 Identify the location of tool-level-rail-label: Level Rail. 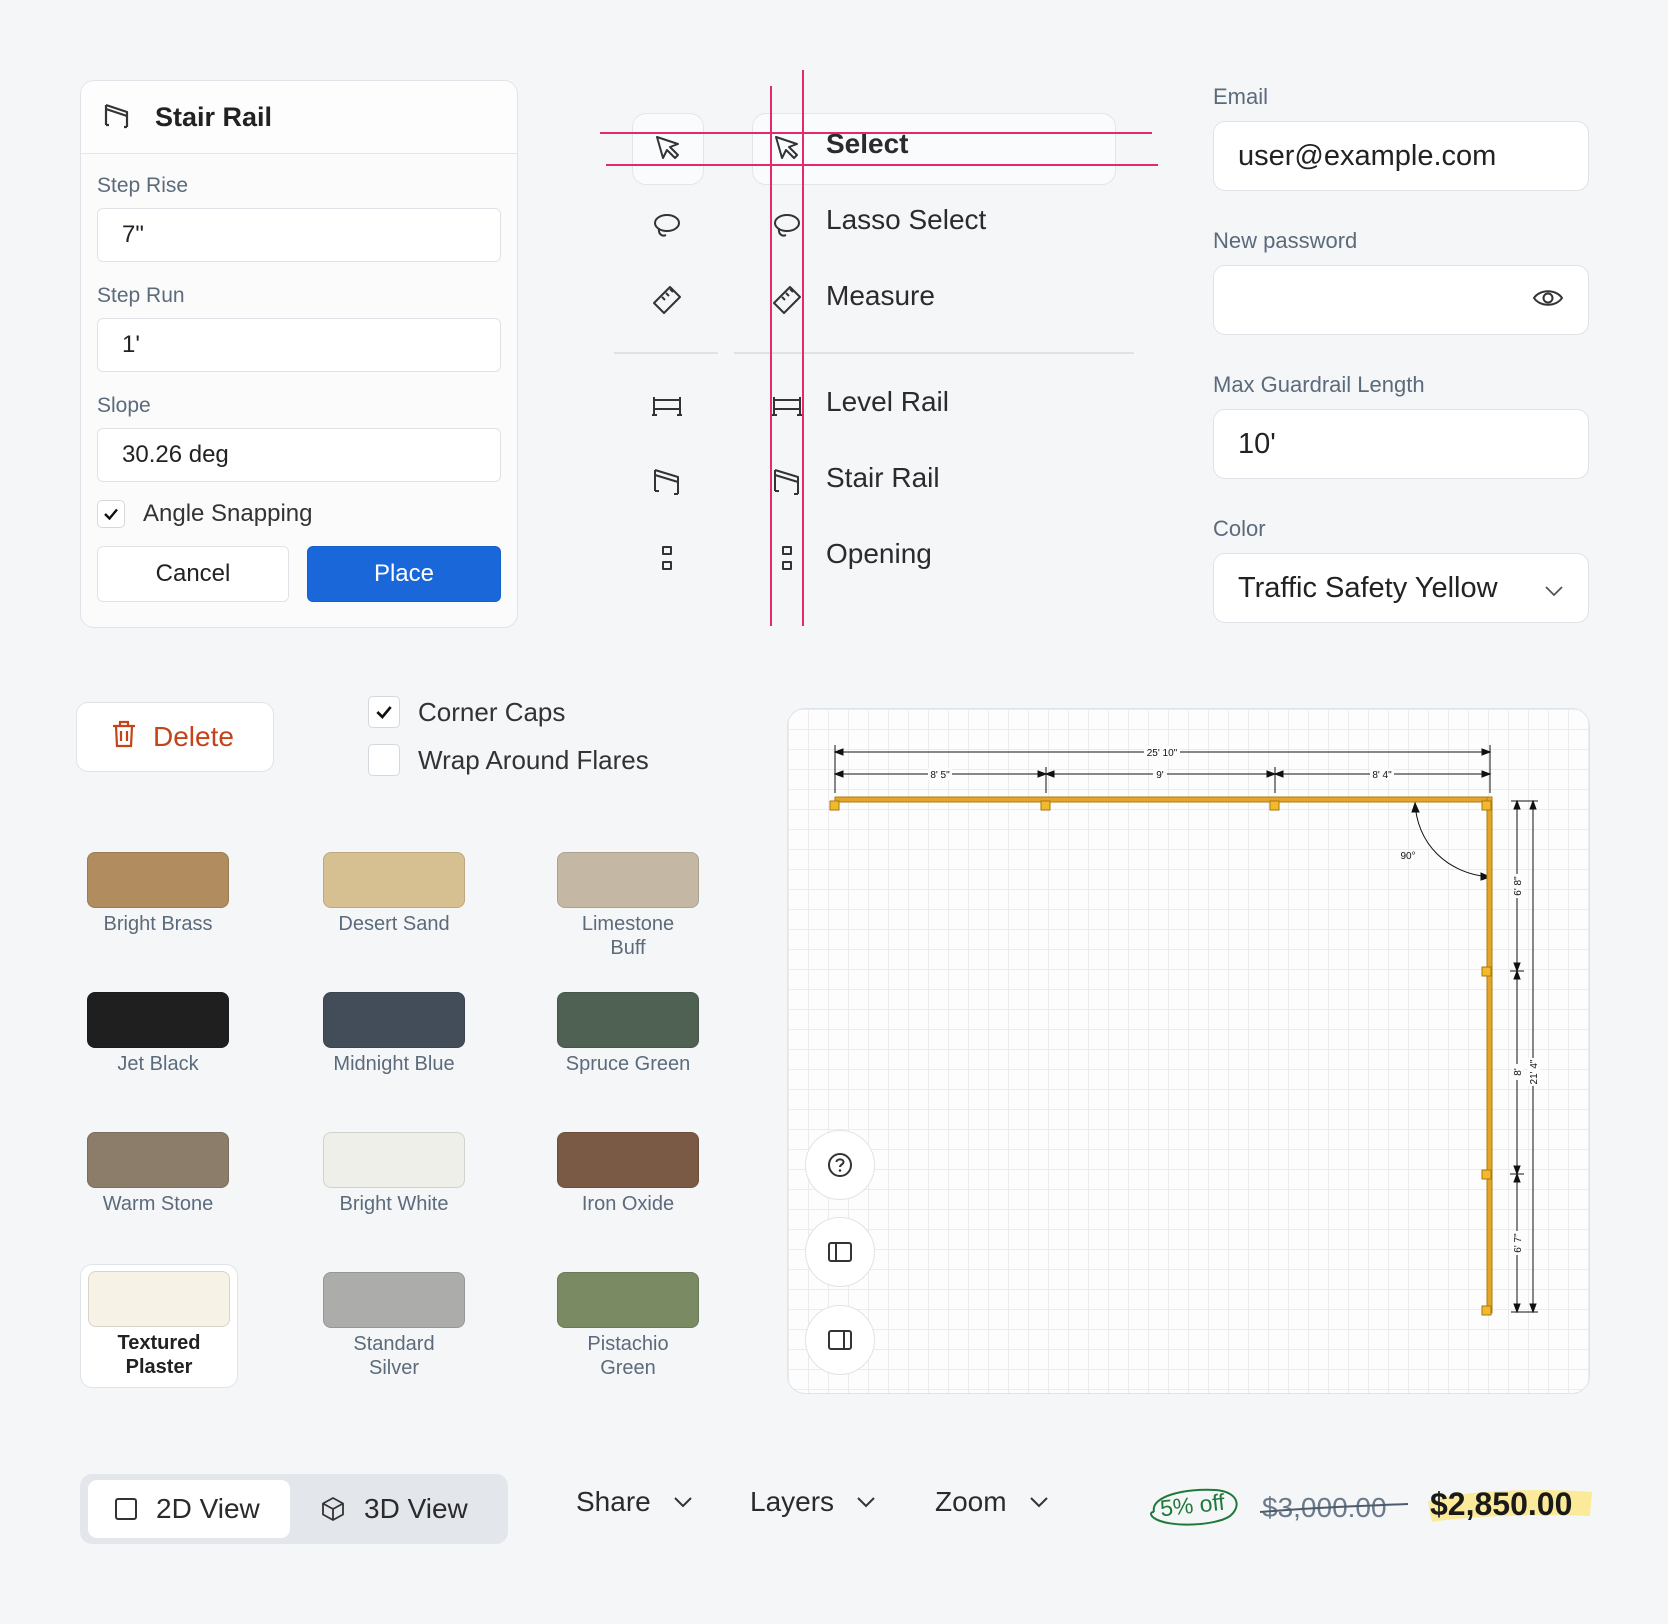
(887, 401).